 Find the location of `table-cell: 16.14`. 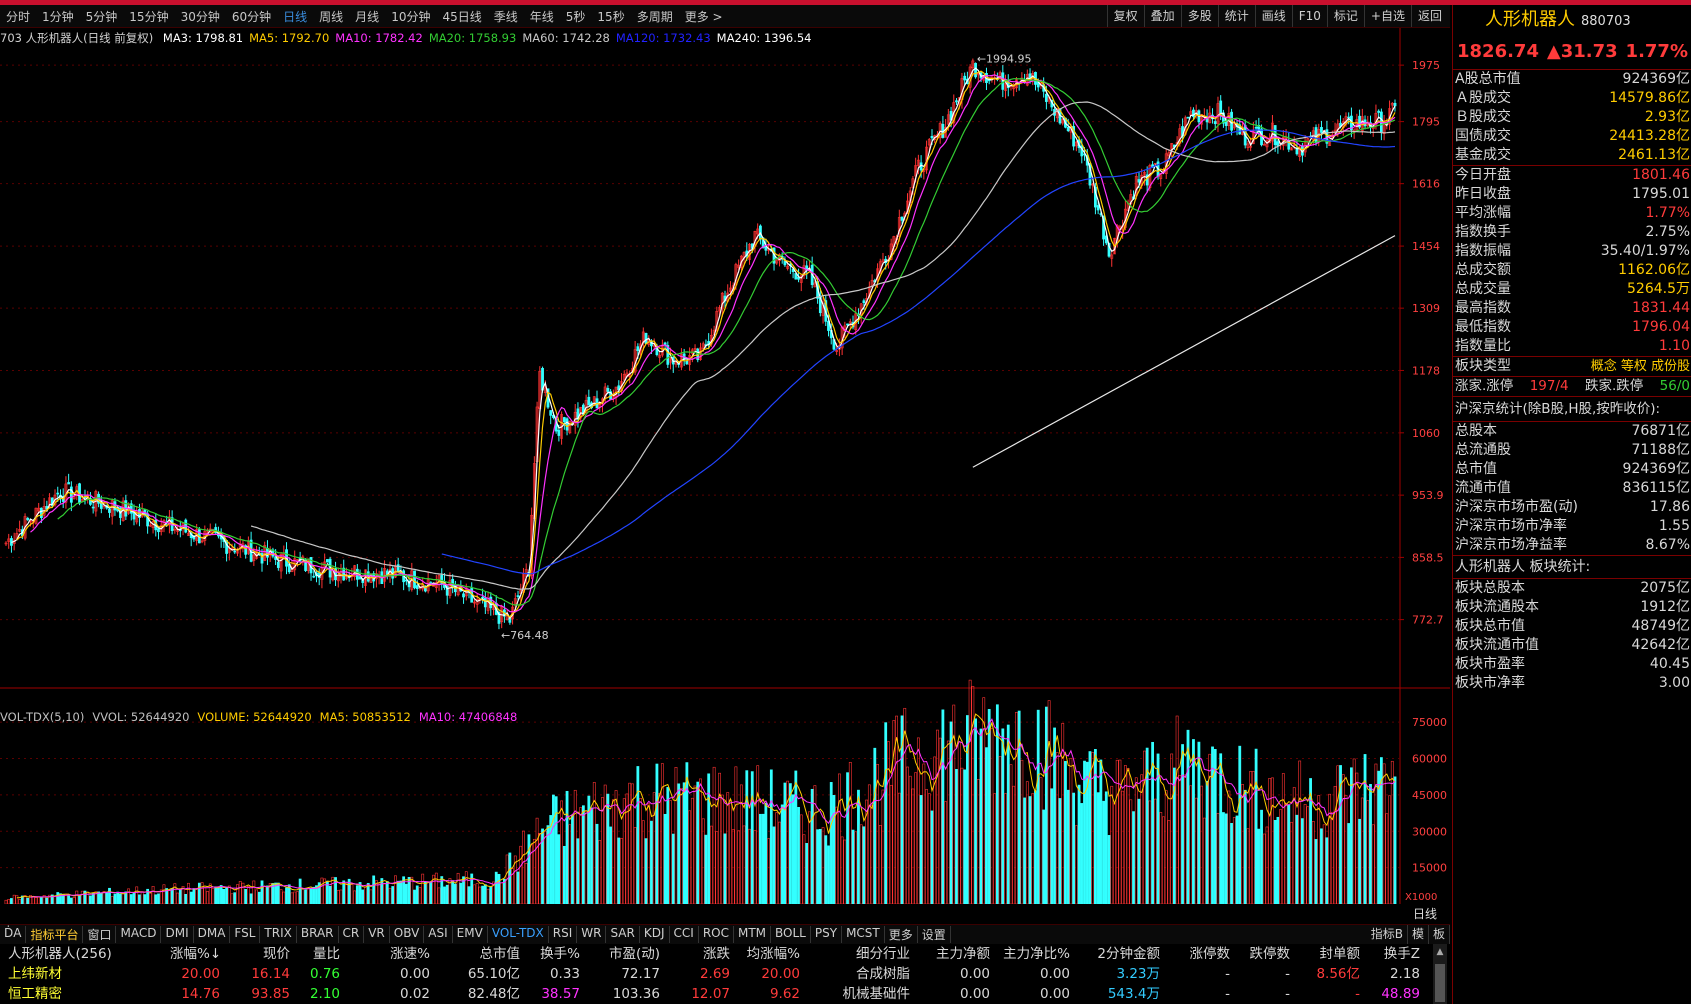

table-cell: 16.14 is located at coordinates (270, 974).